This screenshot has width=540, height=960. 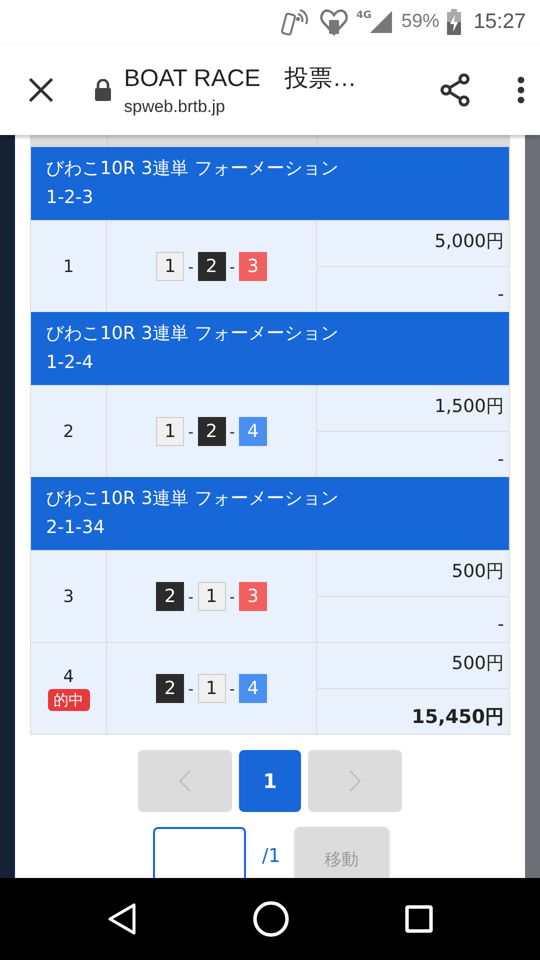 What do you see at coordinates (270, 781) in the screenshot?
I see `page-number-button: 1` at bounding box center [270, 781].